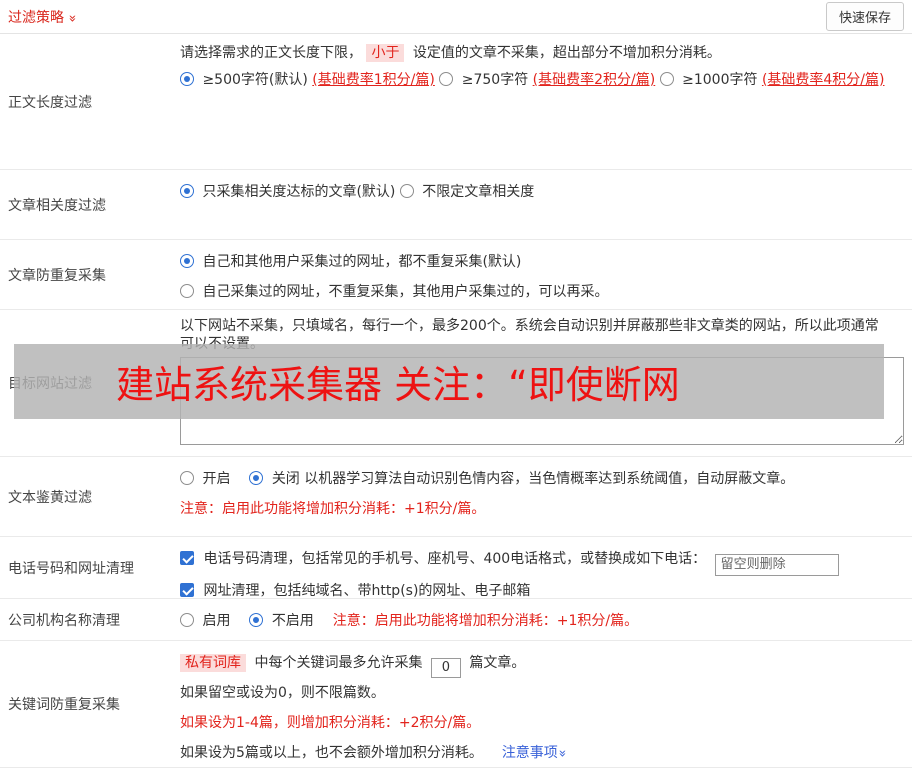  I want to click on row-label-dedupe: 文章防重复采集, so click(57, 275).